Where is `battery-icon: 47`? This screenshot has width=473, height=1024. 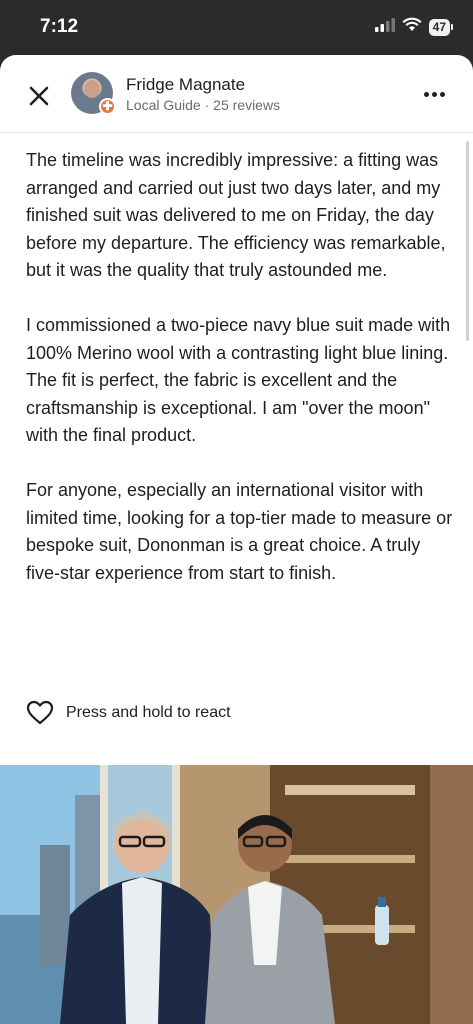
battery-icon: 47 is located at coordinates (439, 27).